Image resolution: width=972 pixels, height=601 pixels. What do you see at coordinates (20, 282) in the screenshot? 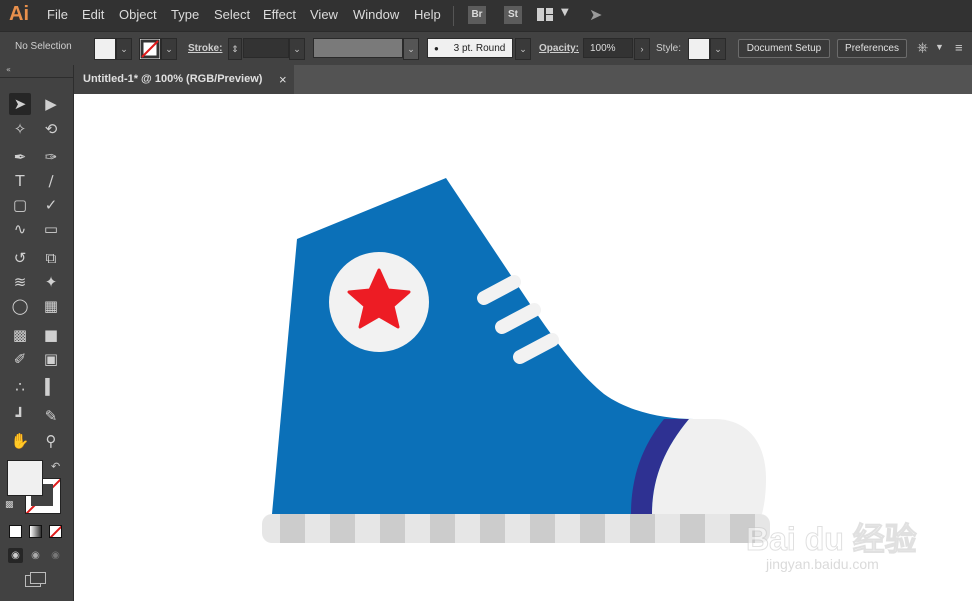
I see `warp-tool-icon: ≋` at bounding box center [20, 282].